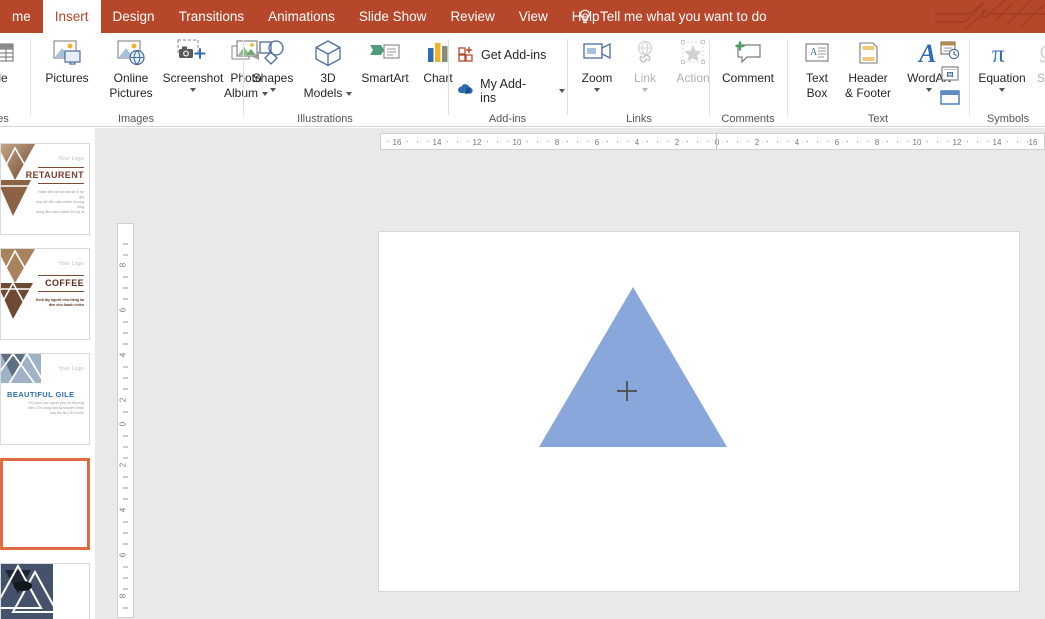  I want to click on tab-review-label: Review, so click(472, 16).